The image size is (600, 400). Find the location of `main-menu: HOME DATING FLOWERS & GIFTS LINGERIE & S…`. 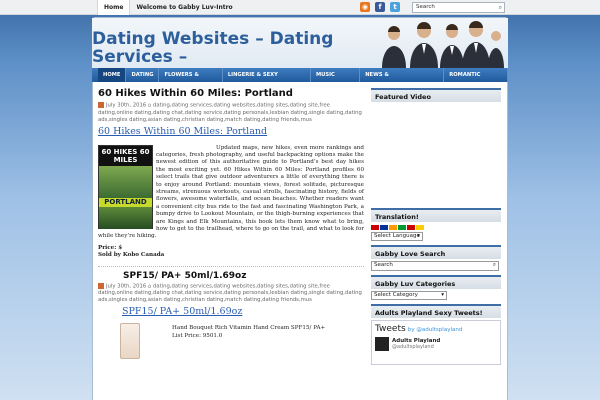

main-menu: HOME DATING FLOWERS & GIFTS LINGERIE & S… is located at coordinates (300, 80).